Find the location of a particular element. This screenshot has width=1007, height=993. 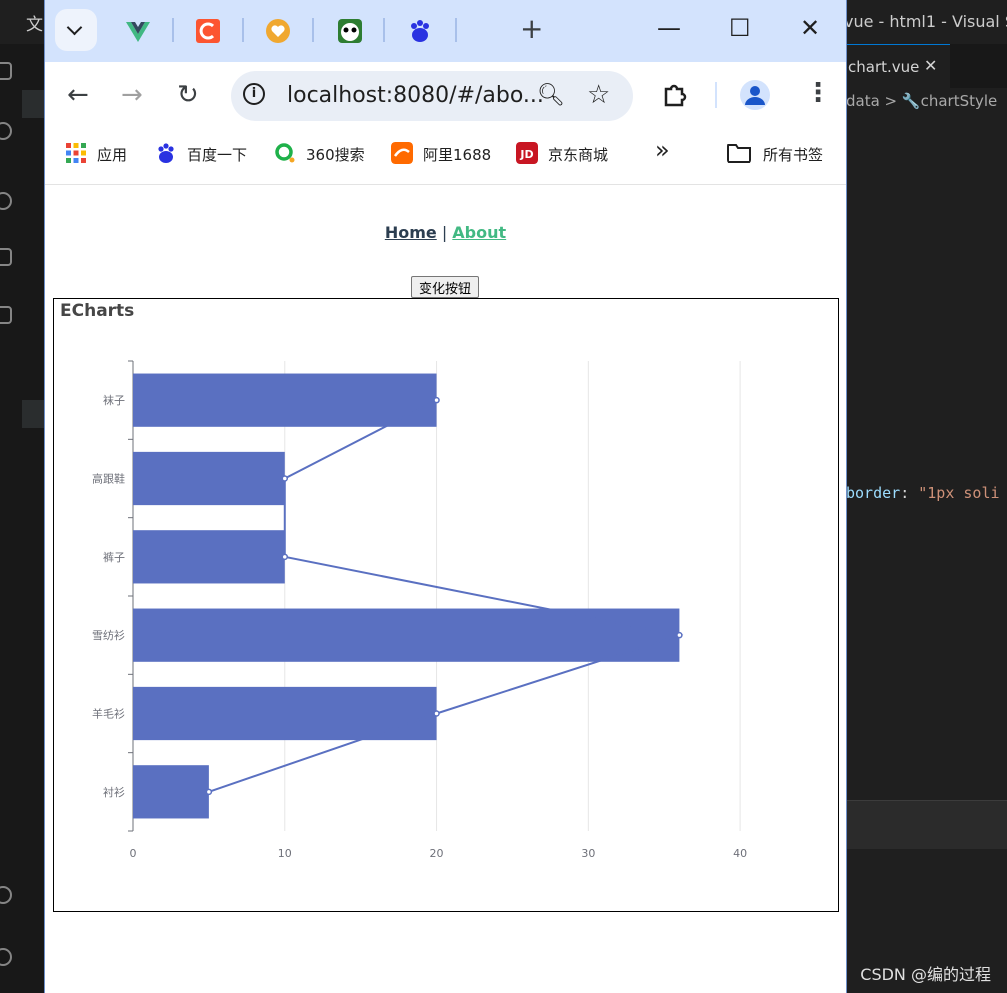

breadcrumb-item: data > is located at coordinates (874, 101).